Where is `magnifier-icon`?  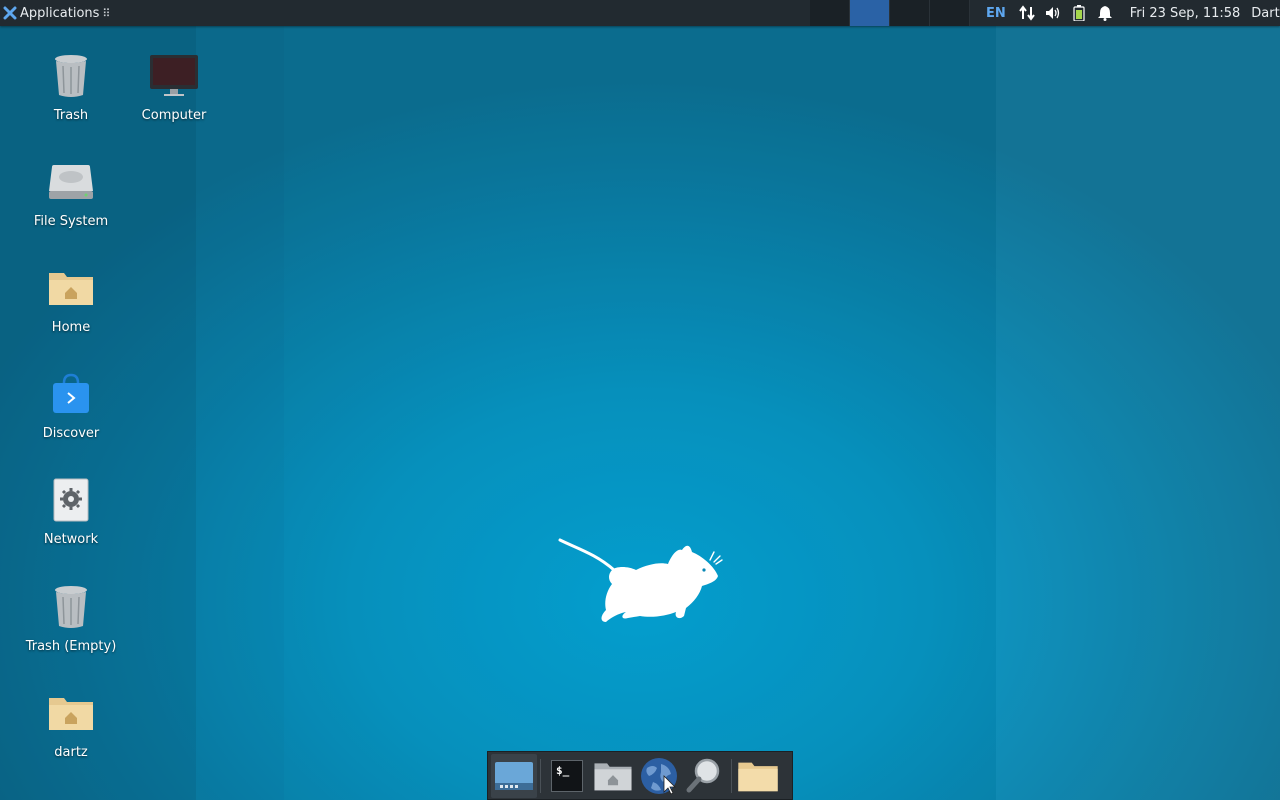
magnifier-icon is located at coordinates (703, 775).